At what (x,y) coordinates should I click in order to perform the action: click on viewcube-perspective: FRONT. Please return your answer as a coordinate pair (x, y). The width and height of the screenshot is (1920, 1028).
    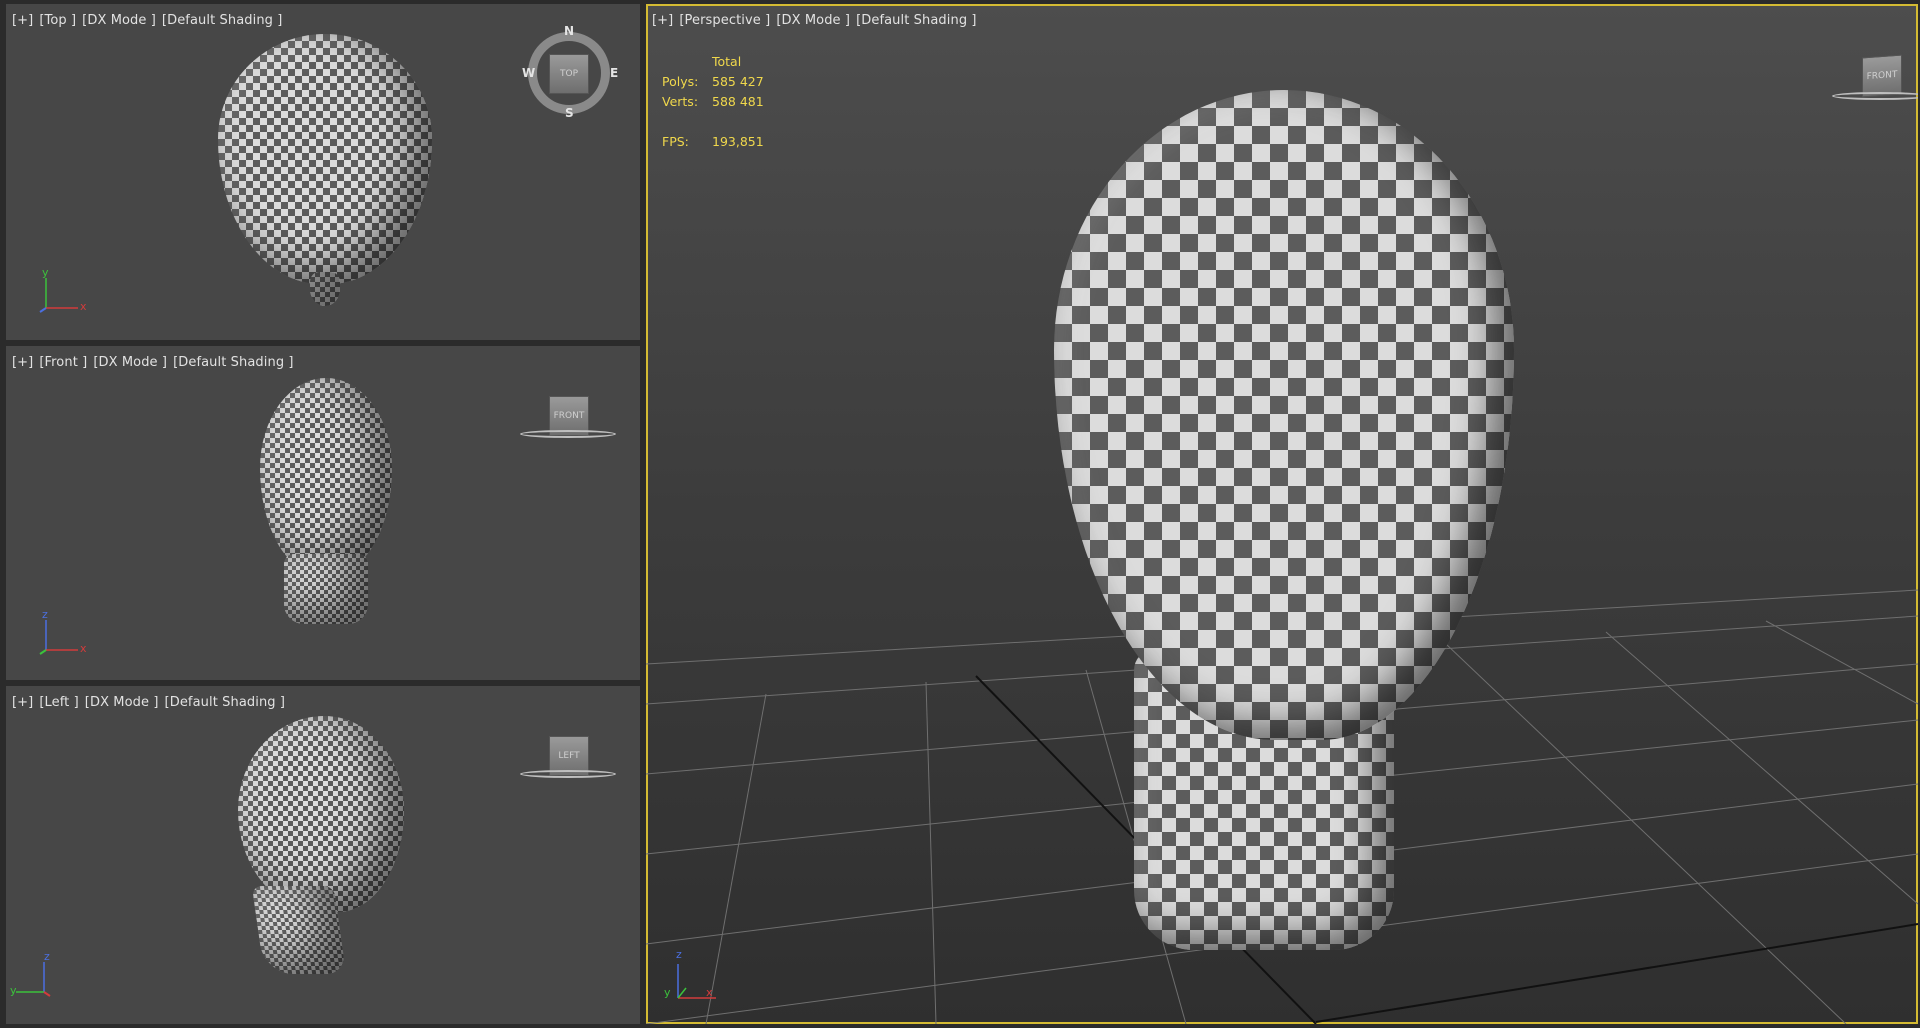
    Looking at the image, I should click on (1882, 76).